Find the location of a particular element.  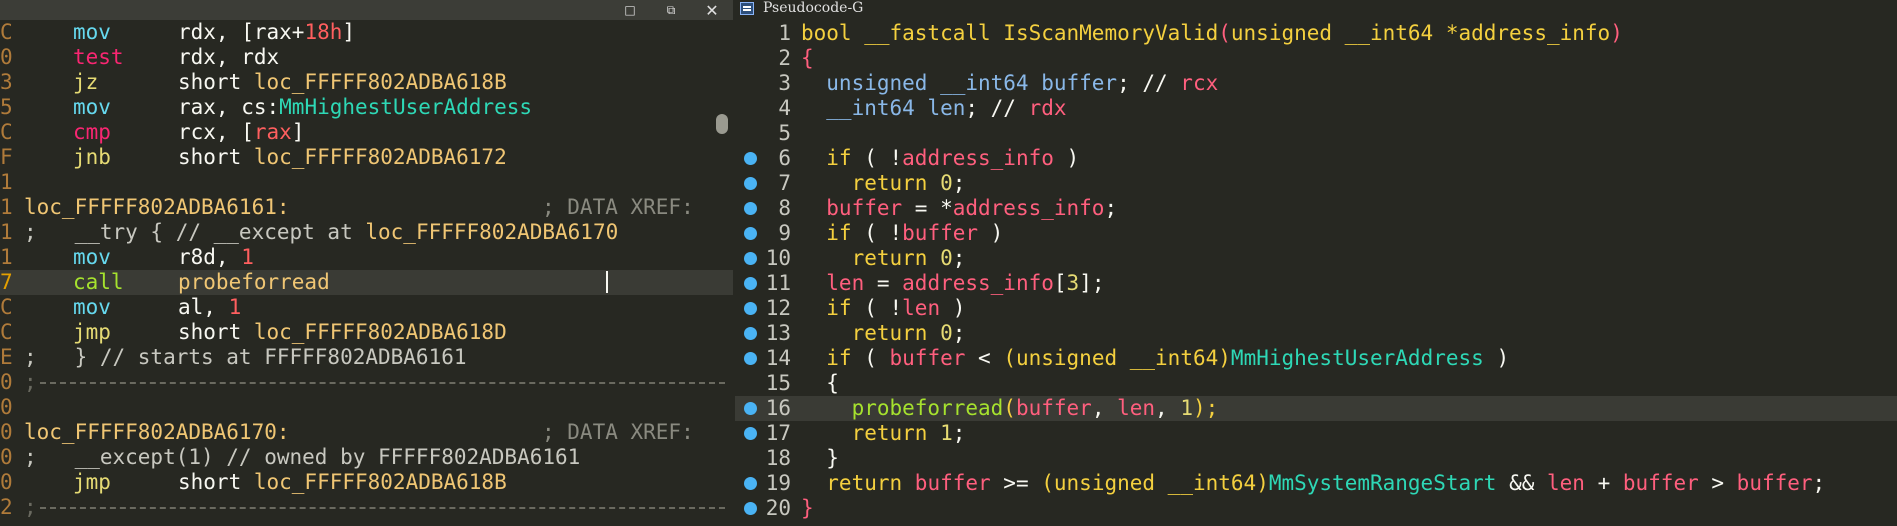

pseudocode-line: 18 } is located at coordinates (1316, 458).